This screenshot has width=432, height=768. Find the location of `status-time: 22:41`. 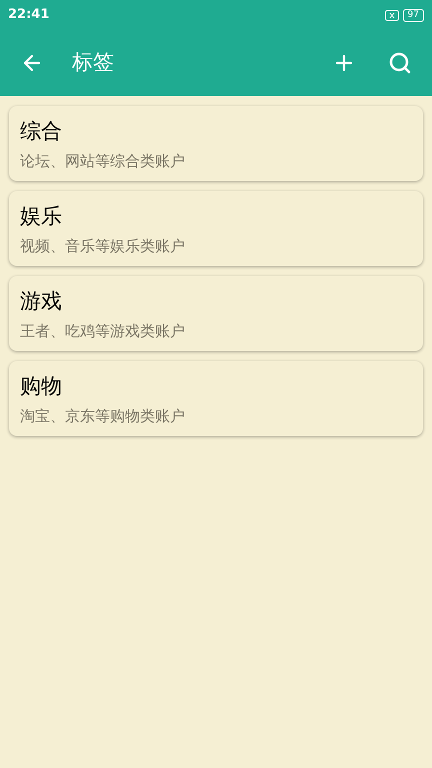

status-time: 22:41 is located at coordinates (29, 15).